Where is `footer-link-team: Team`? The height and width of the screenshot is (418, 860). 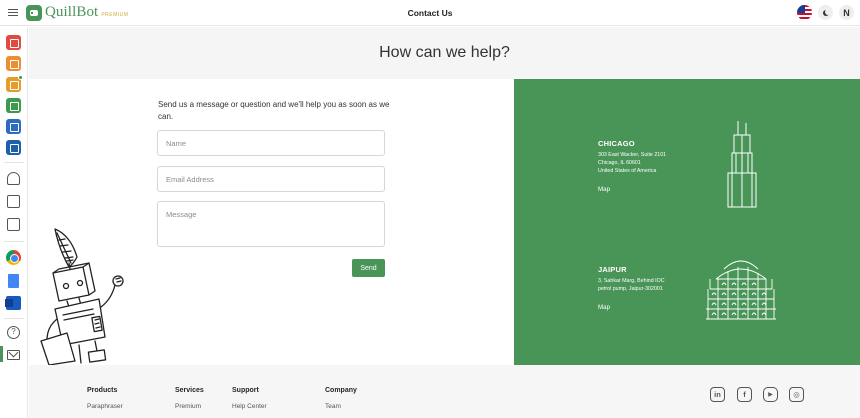
footer-link-team: Team is located at coordinates (341, 406).